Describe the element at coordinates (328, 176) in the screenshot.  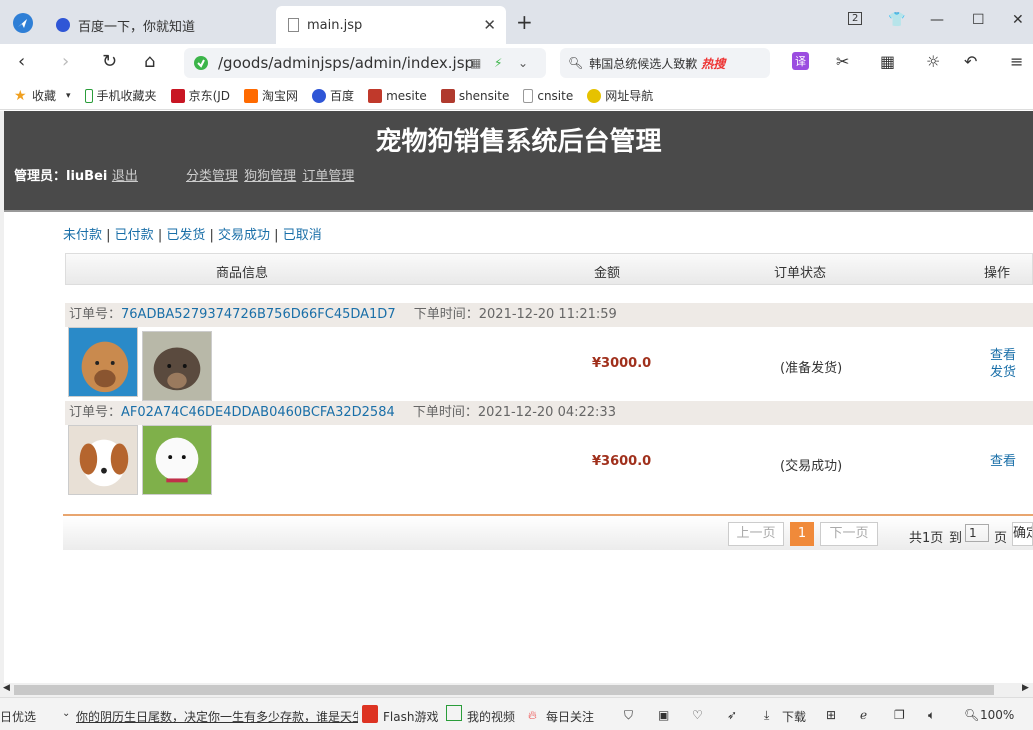
I see `nav-order-management: 订单管理` at that location.